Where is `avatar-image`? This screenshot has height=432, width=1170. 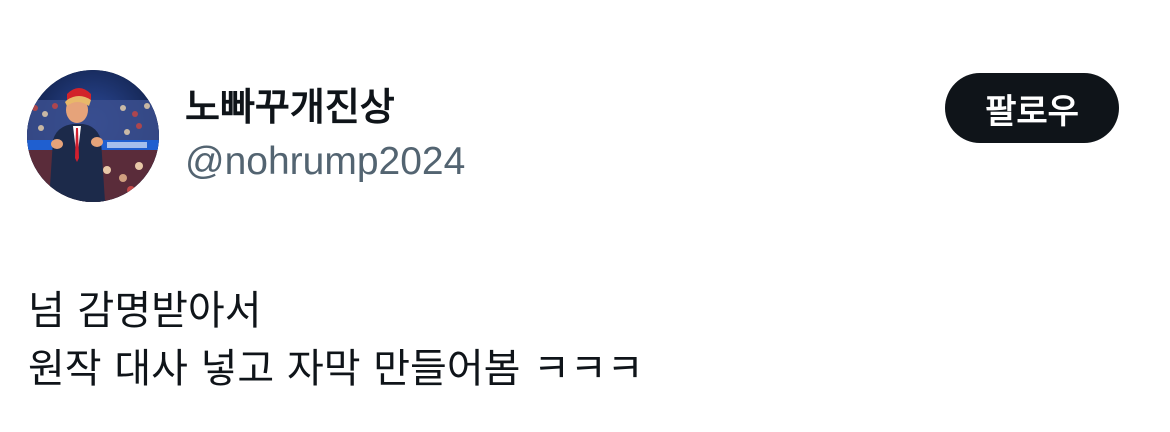 avatar-image is located at coordinates (93, 136).